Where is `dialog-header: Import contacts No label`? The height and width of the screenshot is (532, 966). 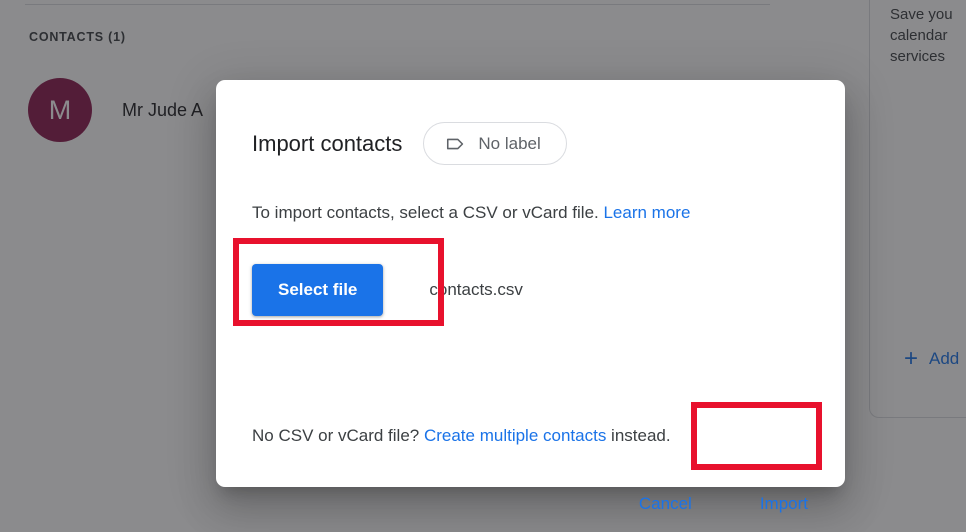
dialog-header: Import contacts No label is located at coordinates (409, 143).